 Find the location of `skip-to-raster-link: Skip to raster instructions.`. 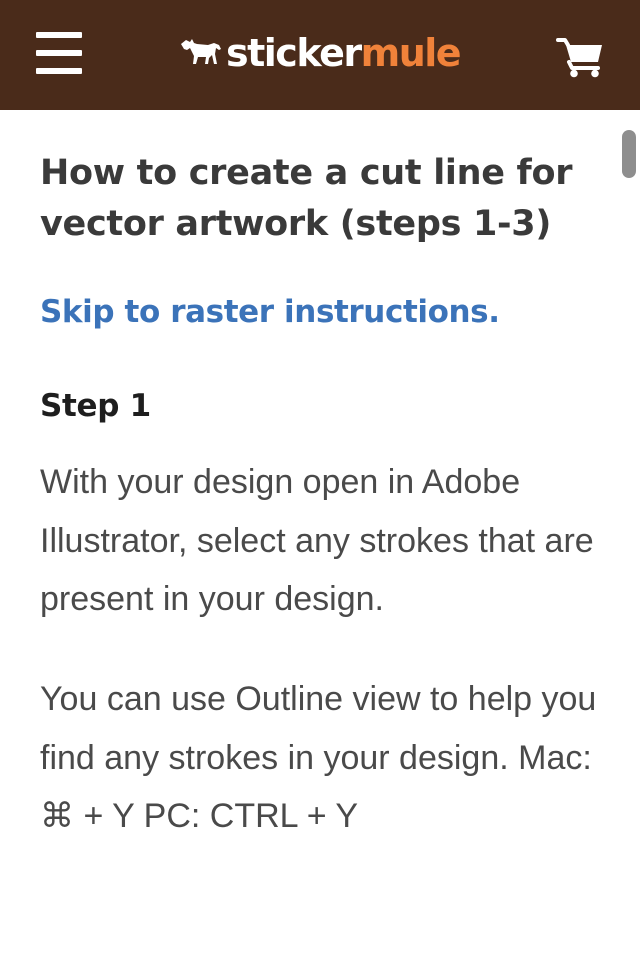

skip-to-raster-link: Skip to raster instructions. is located at coordinates (270, 312).